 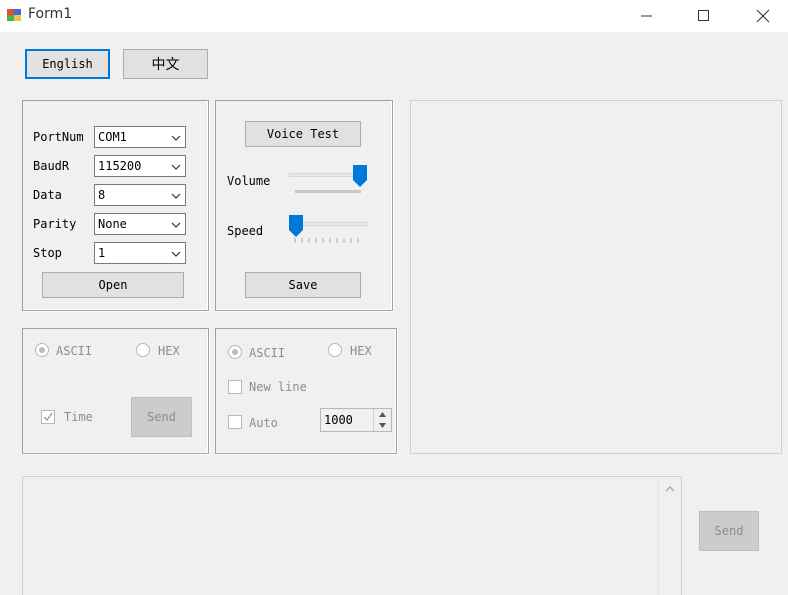 I want to click on voice-test-button: Voice Test, so click(x=303, y=134).